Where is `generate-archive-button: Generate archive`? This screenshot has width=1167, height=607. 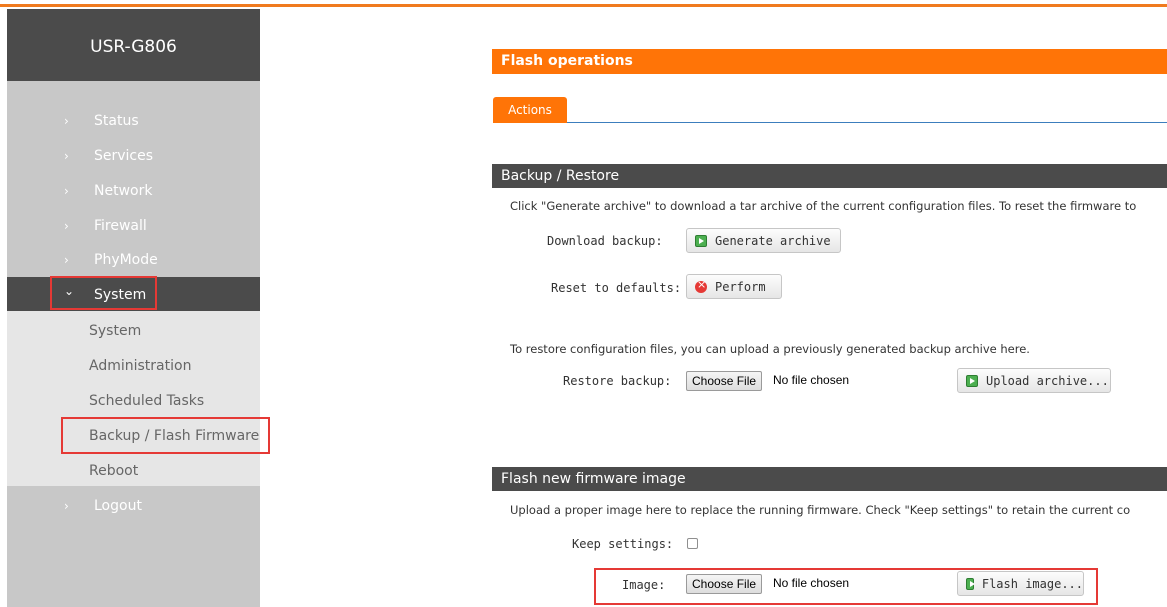
generate-archive-button: Generate archive is located at coordinates (763, 240).